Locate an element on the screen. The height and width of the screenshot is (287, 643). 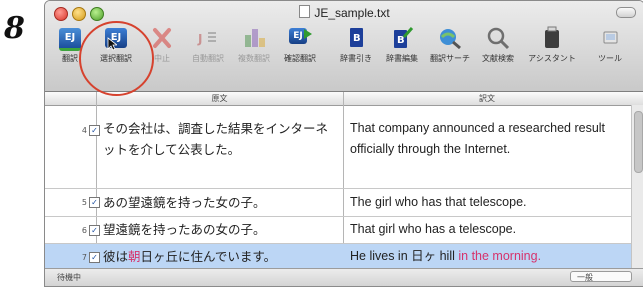
toolbar-button-document-search: 文献検索 is located at coordinates (498, 42).